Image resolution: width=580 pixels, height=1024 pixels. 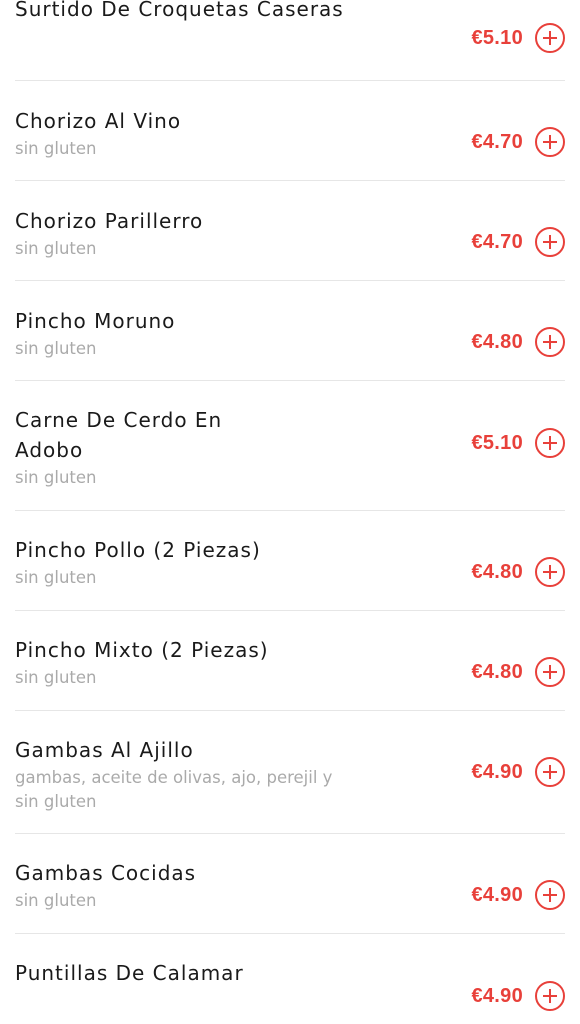 I want to click on menu-item: Puntillas De Calamar €4.90, so click(x=290, y=978).